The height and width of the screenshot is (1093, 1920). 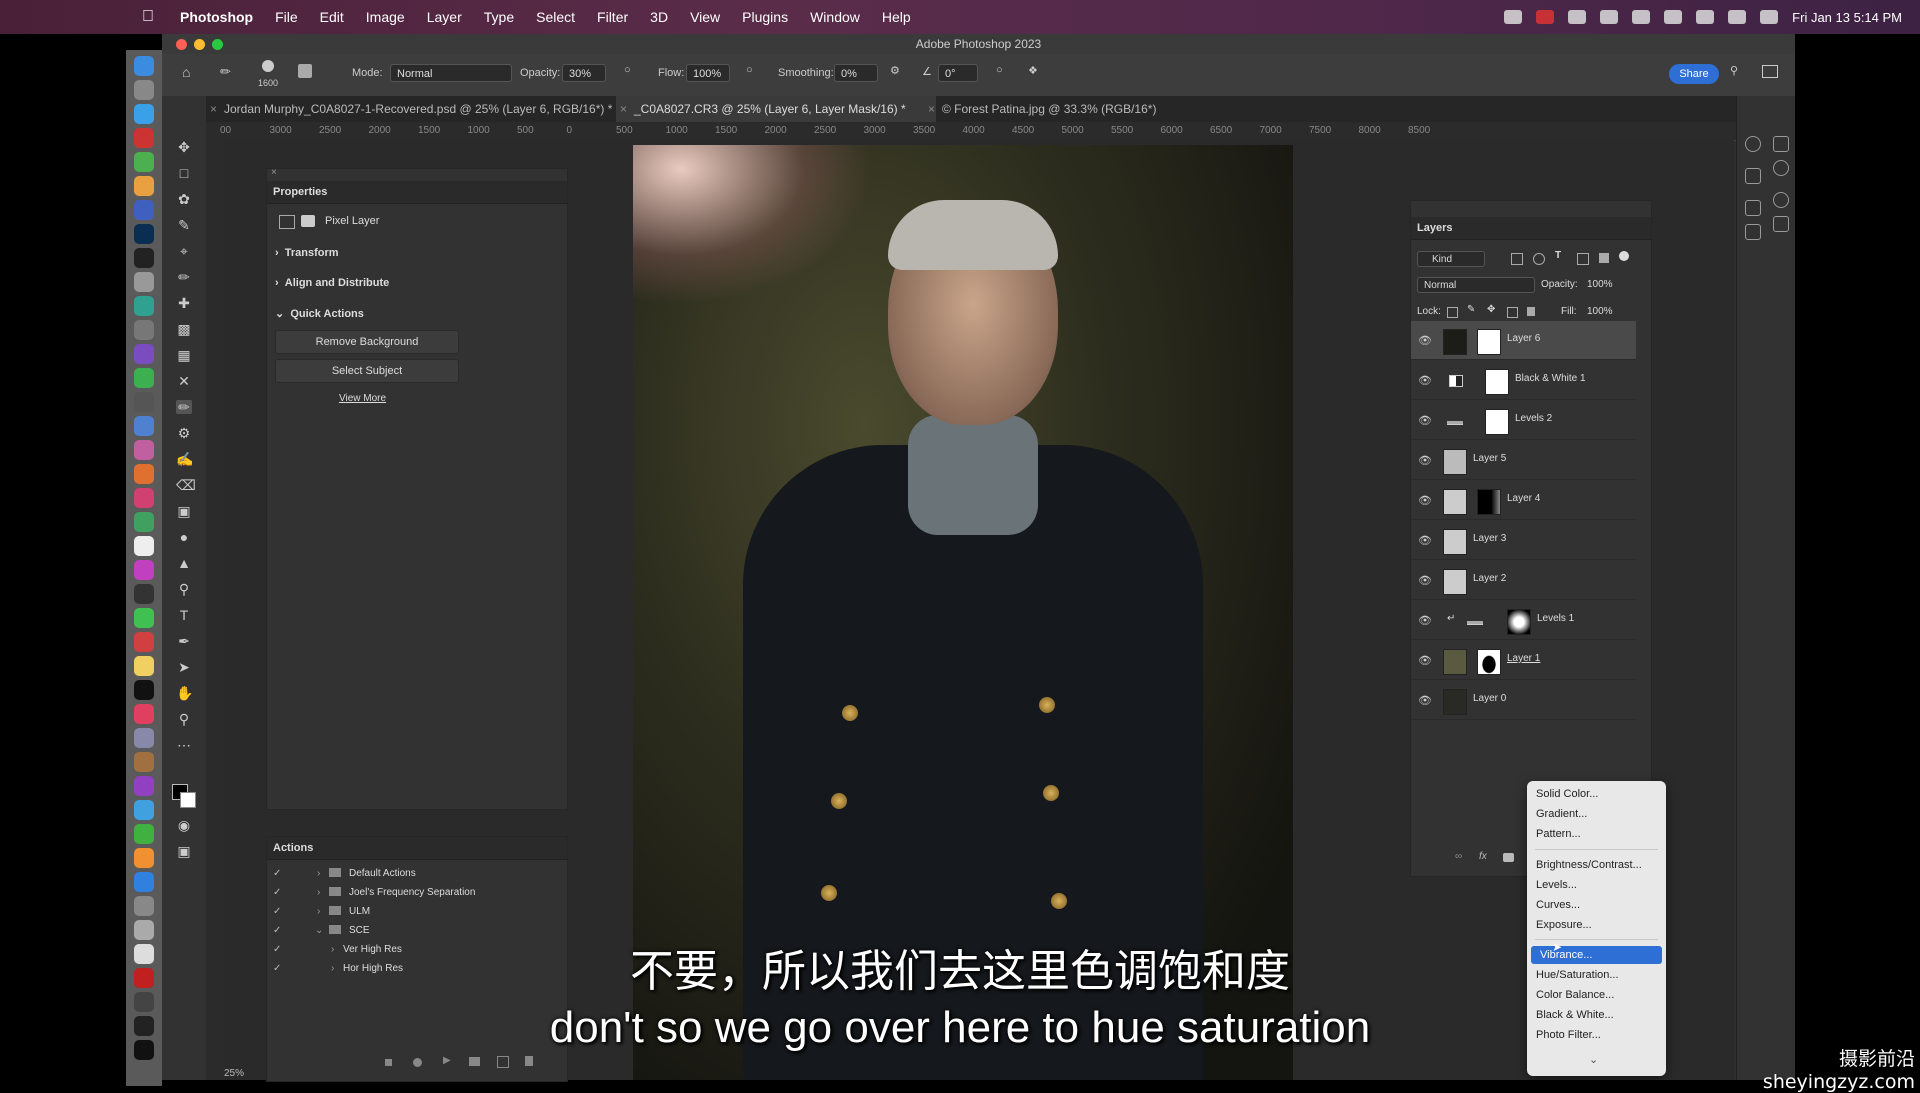 What do you see at coordinates (1033, 70) in the screenshot?
I see `symmetry-icon: ❖` at bounding box center [1033, 70].